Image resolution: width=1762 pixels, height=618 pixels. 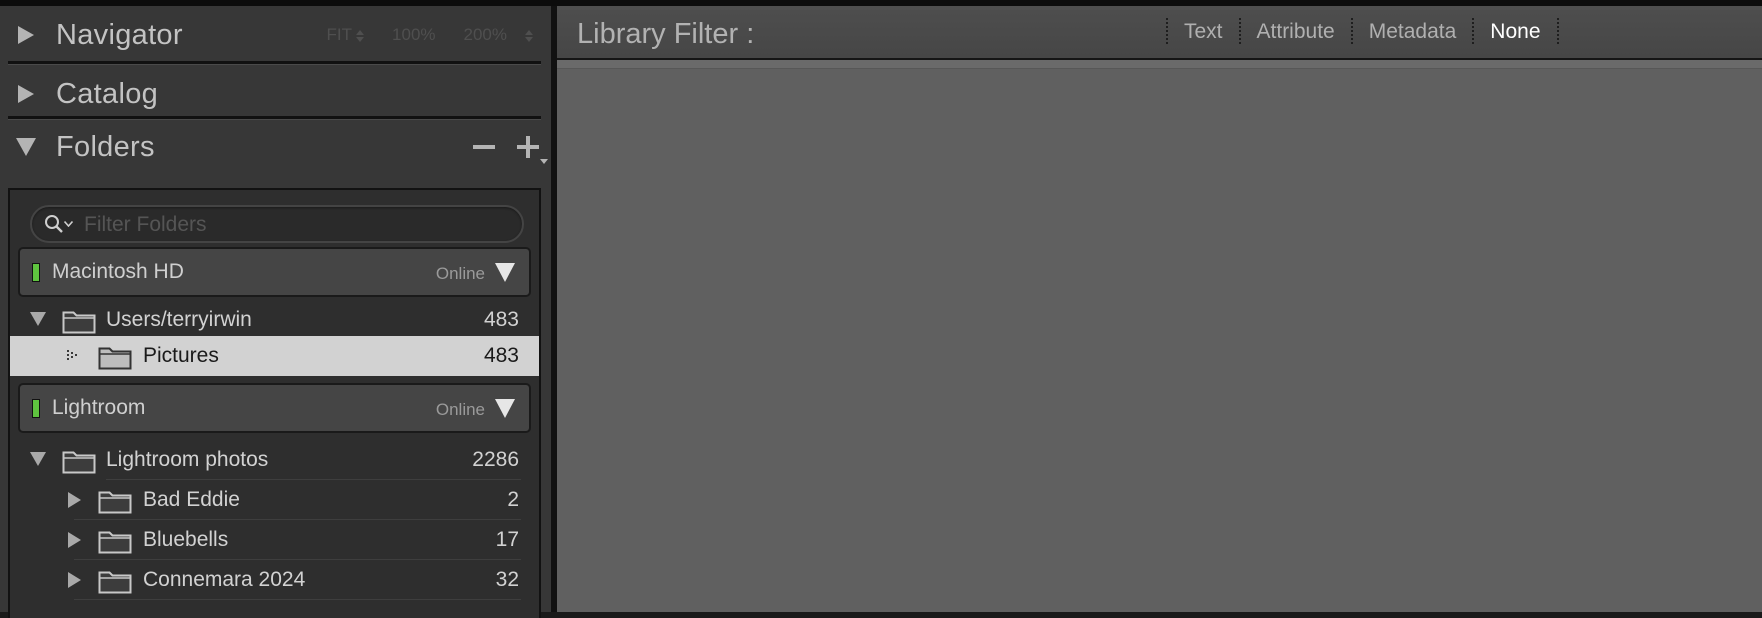 What do you see at coordinates (105, 146) in the screenshot?
I see `folders-title: Folders` at bounding box center [105, 146].